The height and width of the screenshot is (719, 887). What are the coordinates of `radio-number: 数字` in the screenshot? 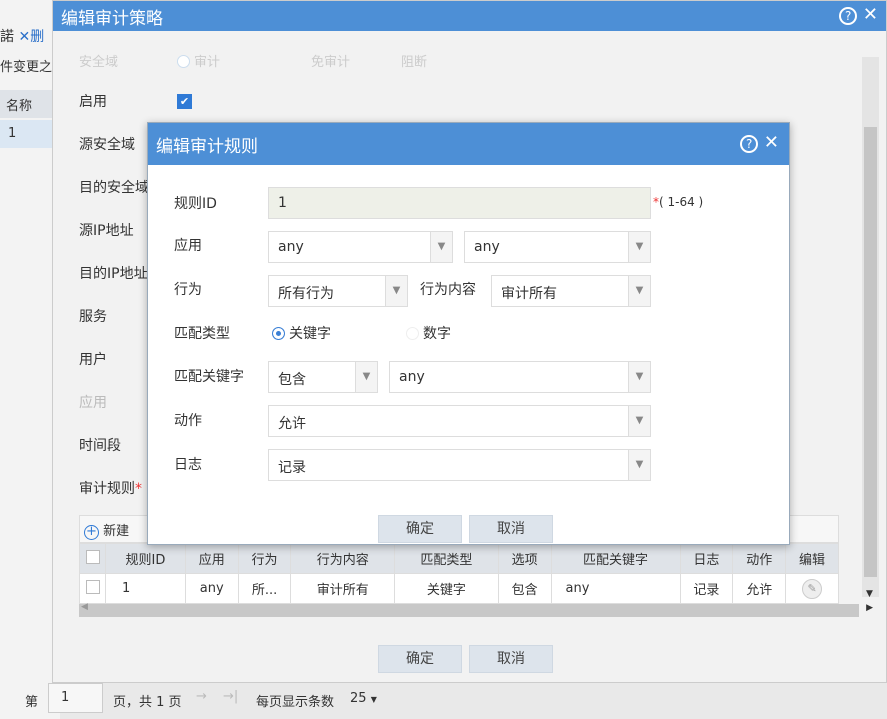 It's located at (428, 333).